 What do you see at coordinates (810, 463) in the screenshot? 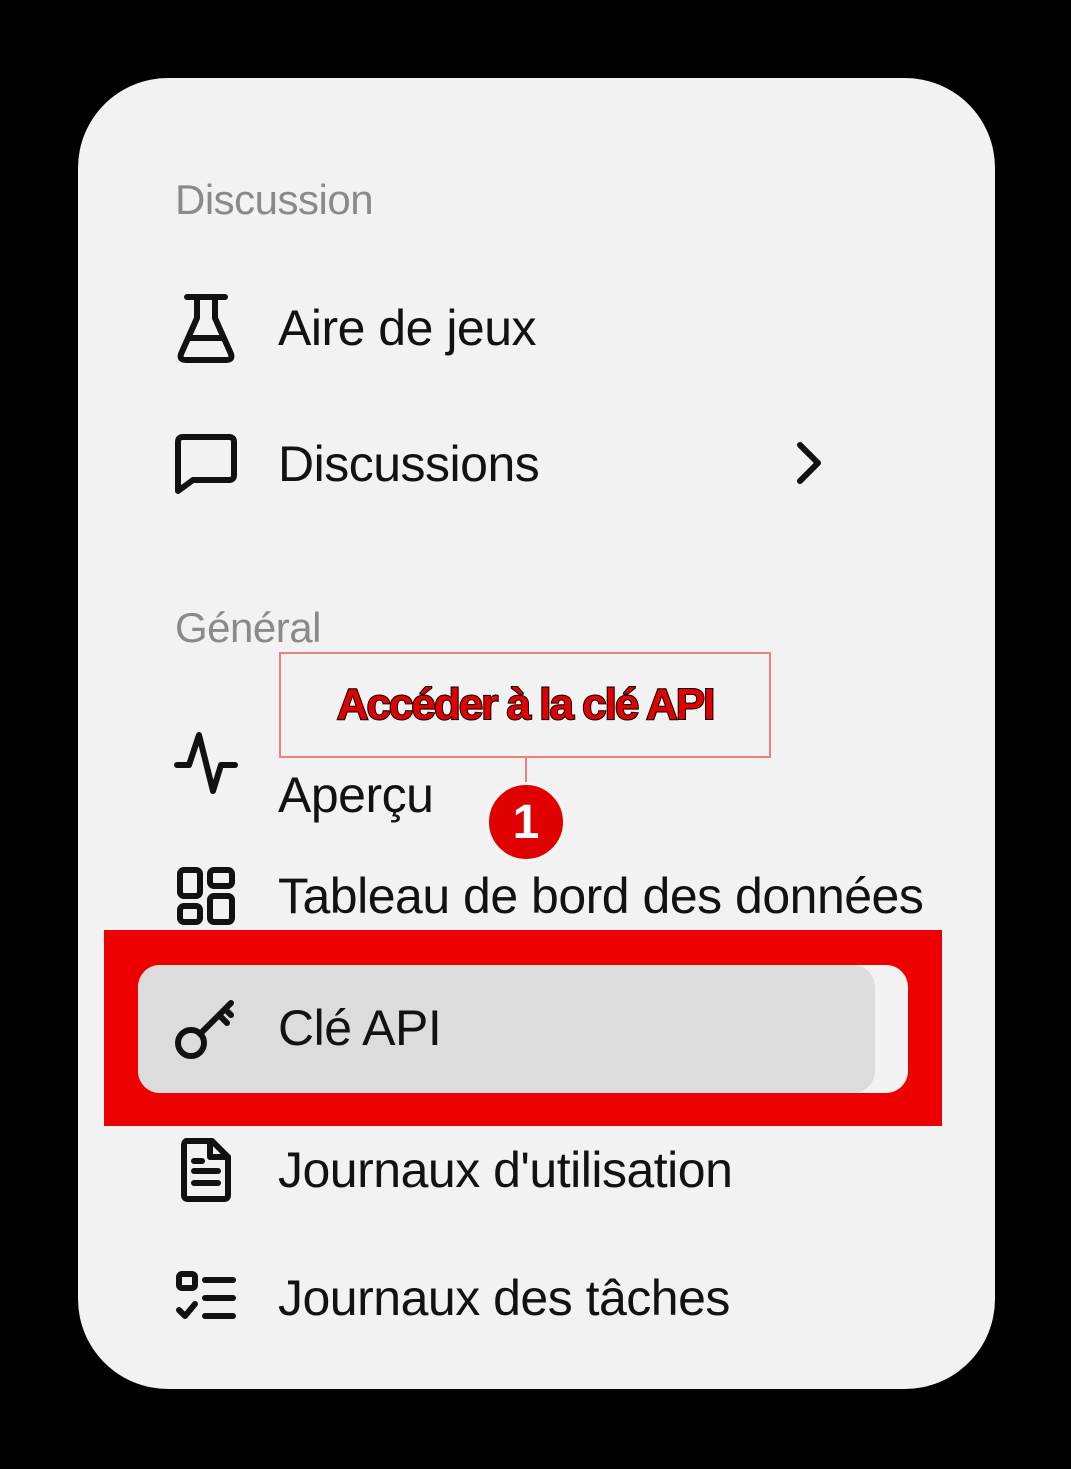
I see `chevron-right-icon` at bounding box center [810, 463].